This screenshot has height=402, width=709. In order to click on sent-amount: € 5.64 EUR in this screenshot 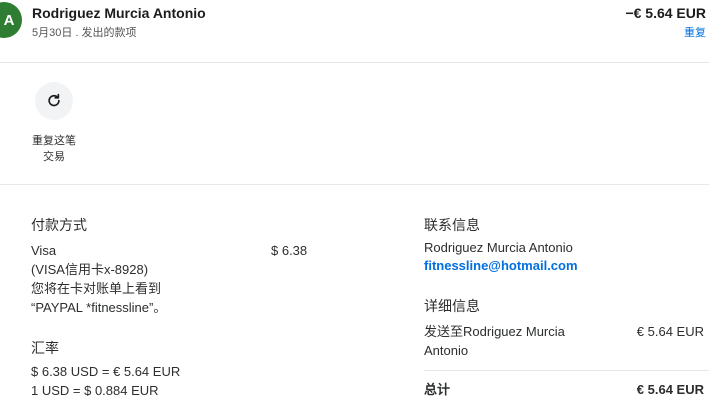, I will do `click(670, 331)`.